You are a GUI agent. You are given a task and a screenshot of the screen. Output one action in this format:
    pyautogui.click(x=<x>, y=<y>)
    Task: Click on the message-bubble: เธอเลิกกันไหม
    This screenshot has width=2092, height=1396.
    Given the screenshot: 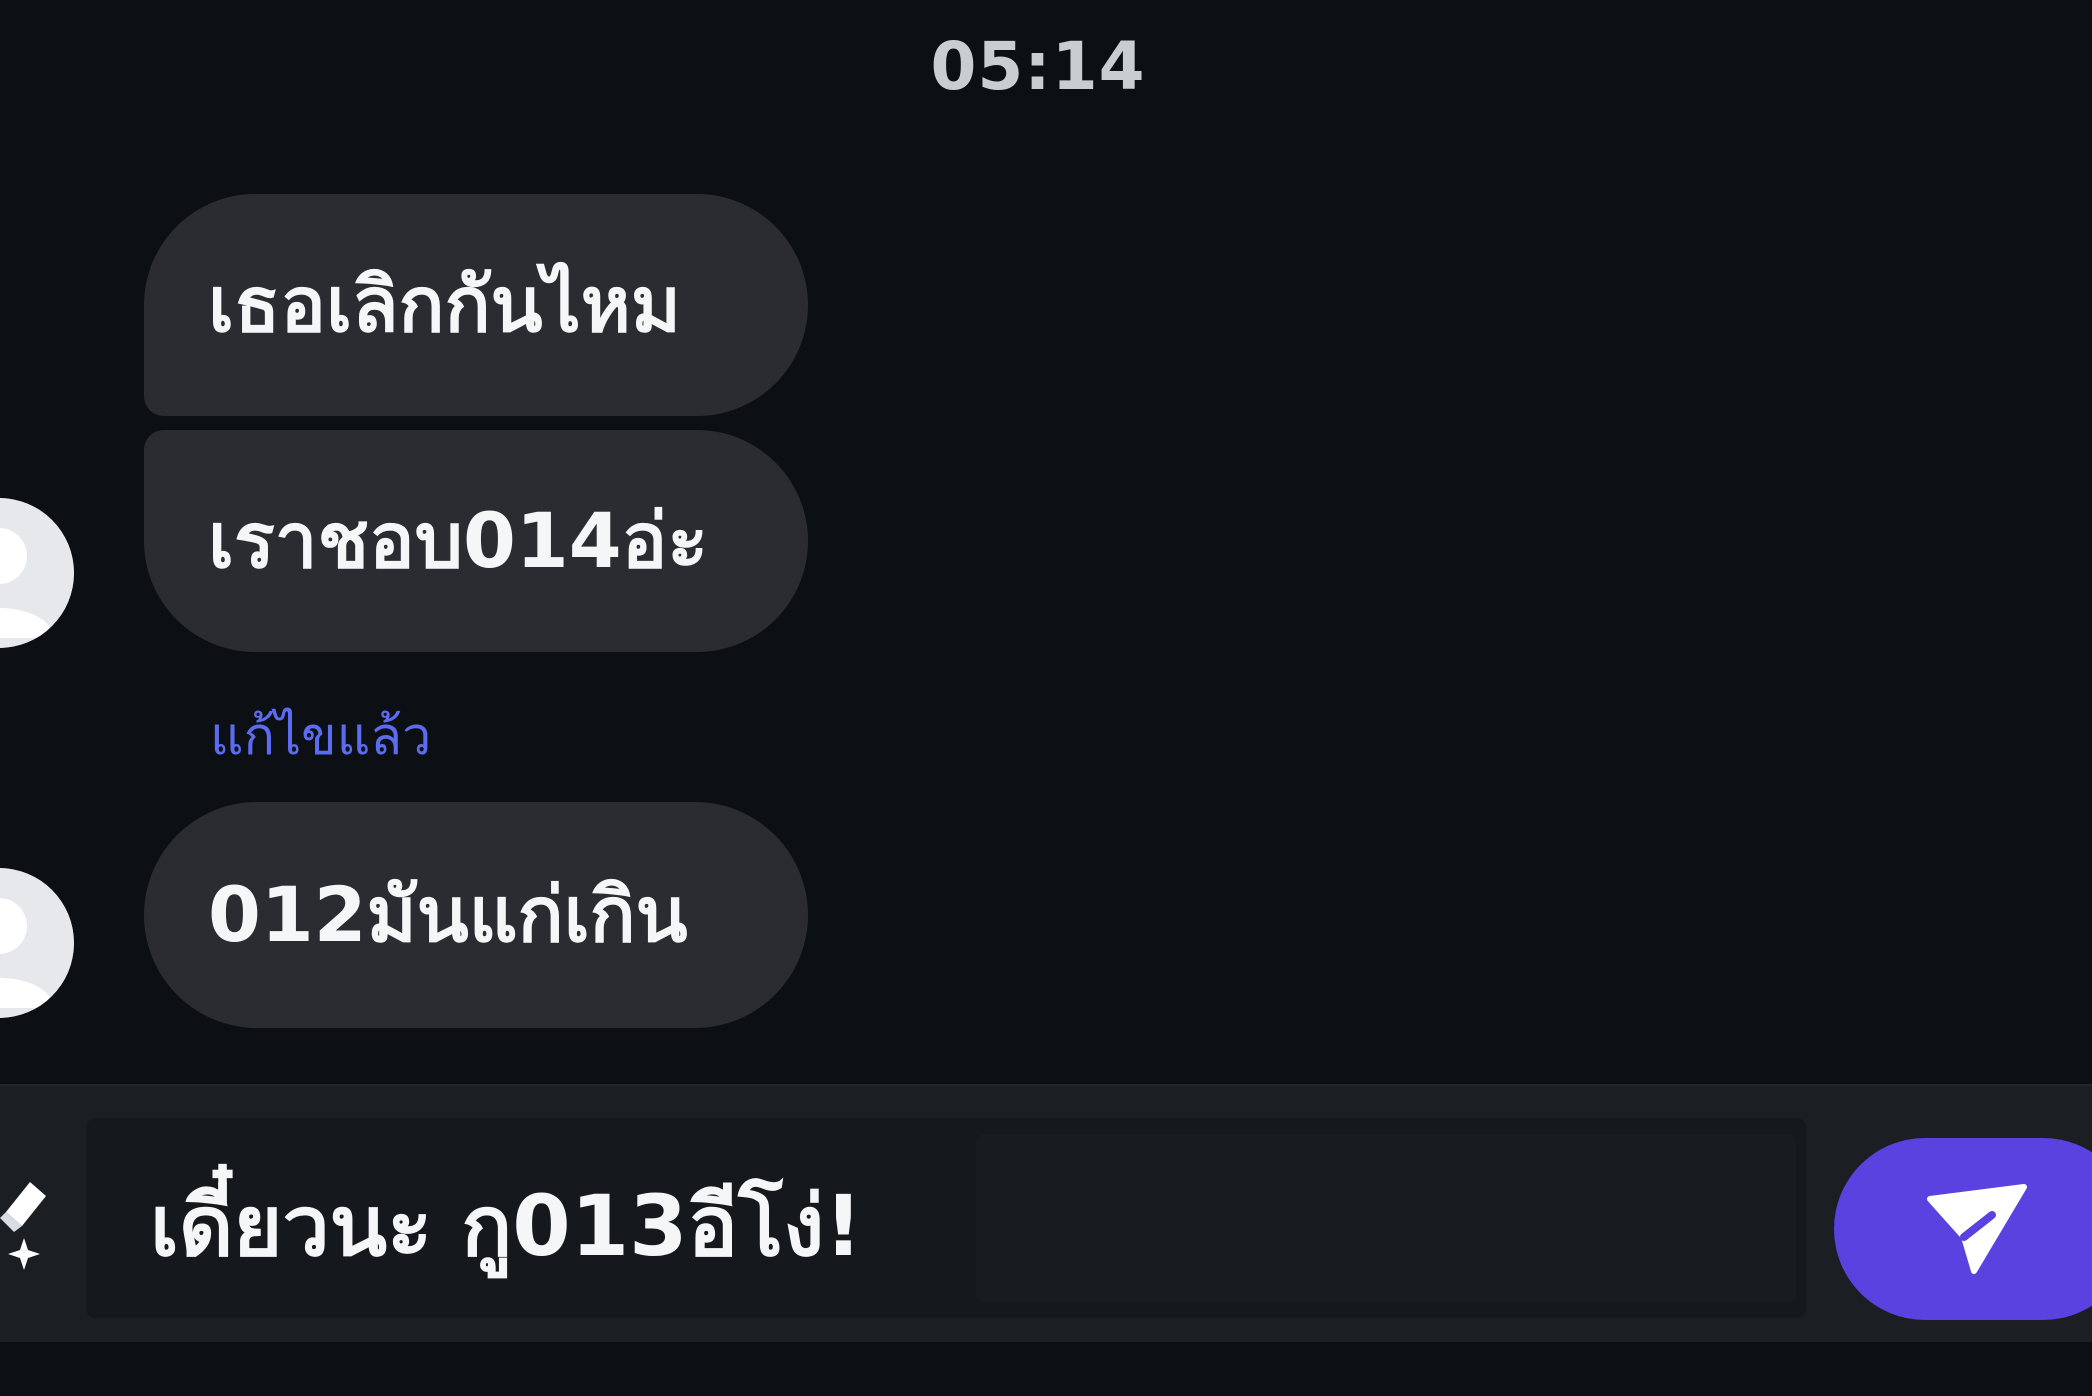 What is the action you would take?
    pyautogui.click(x=476, y=305)
    